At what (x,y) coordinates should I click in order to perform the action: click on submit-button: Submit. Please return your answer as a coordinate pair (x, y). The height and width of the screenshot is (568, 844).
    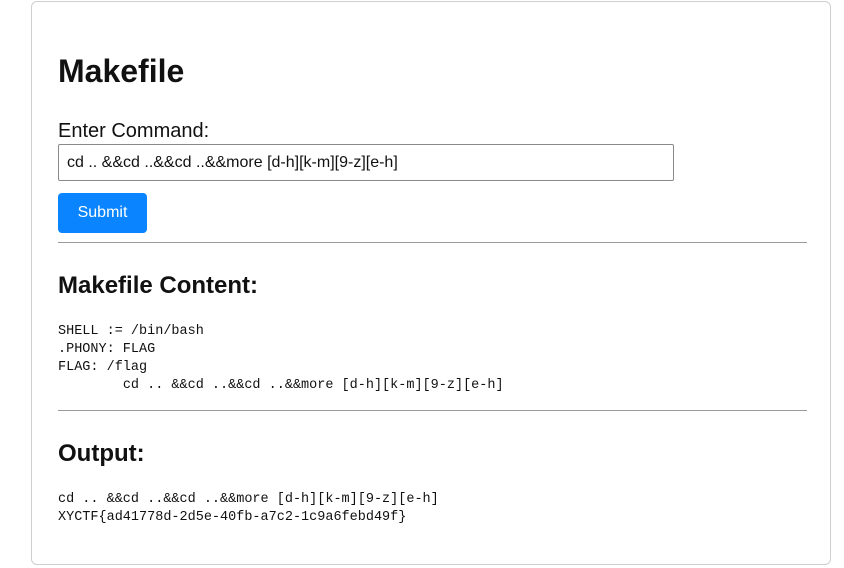
    Looking at the image, I should click on (102, 213).